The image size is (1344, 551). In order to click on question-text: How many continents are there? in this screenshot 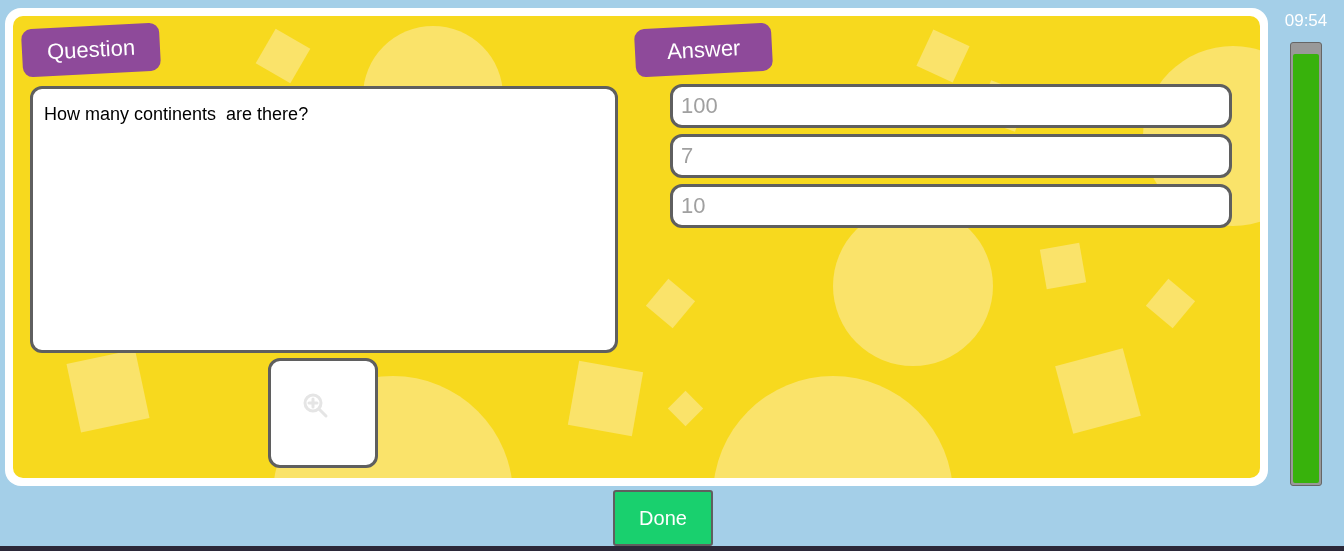, I will do `click(176, 114)`.